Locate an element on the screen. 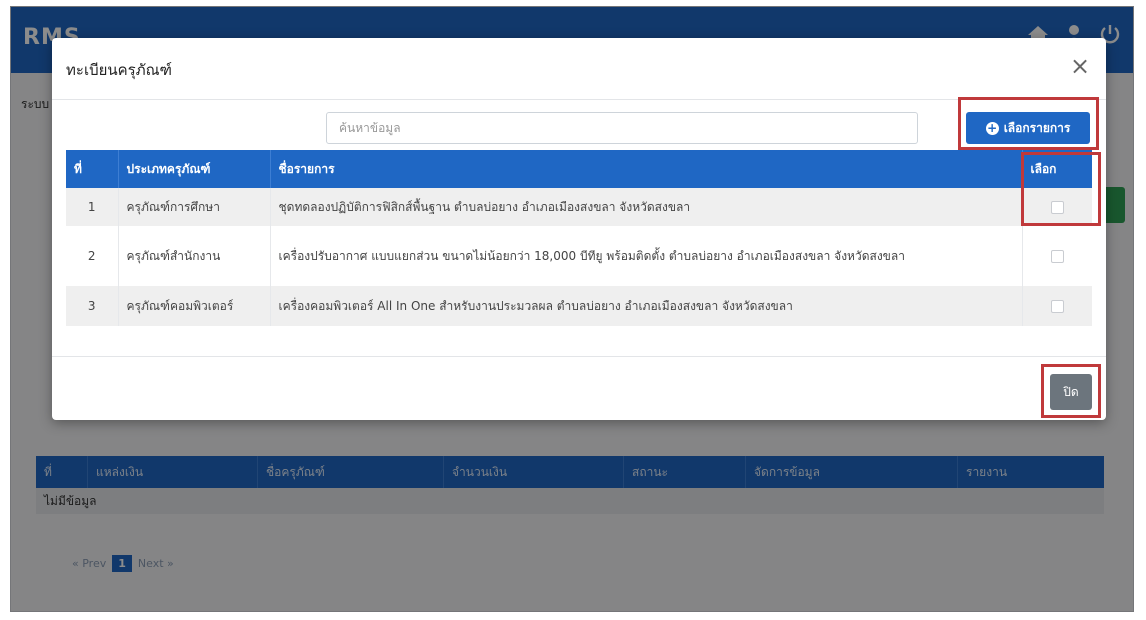 The width and height of the screenshot is (1146, 620). select-items-label: เลือกรายการ is located at coordinates (1037, 127).